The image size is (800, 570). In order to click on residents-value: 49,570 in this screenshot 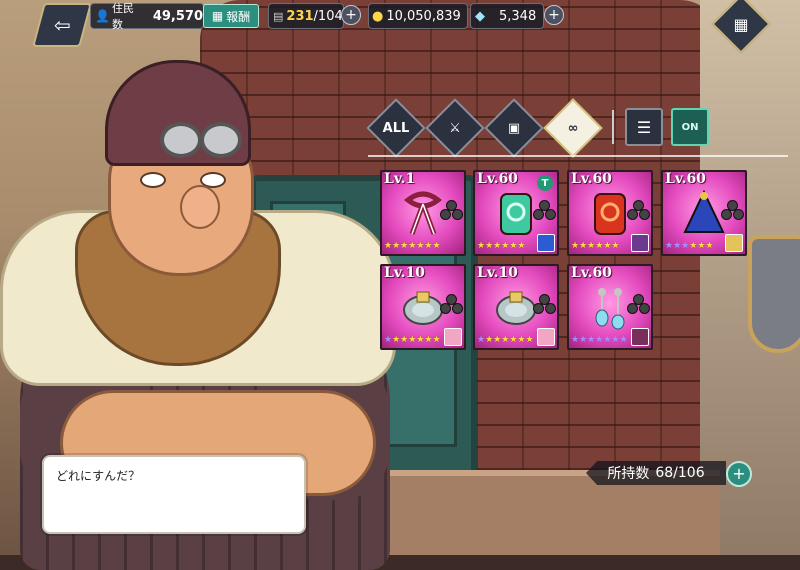, I will do `click(177, 16)`.